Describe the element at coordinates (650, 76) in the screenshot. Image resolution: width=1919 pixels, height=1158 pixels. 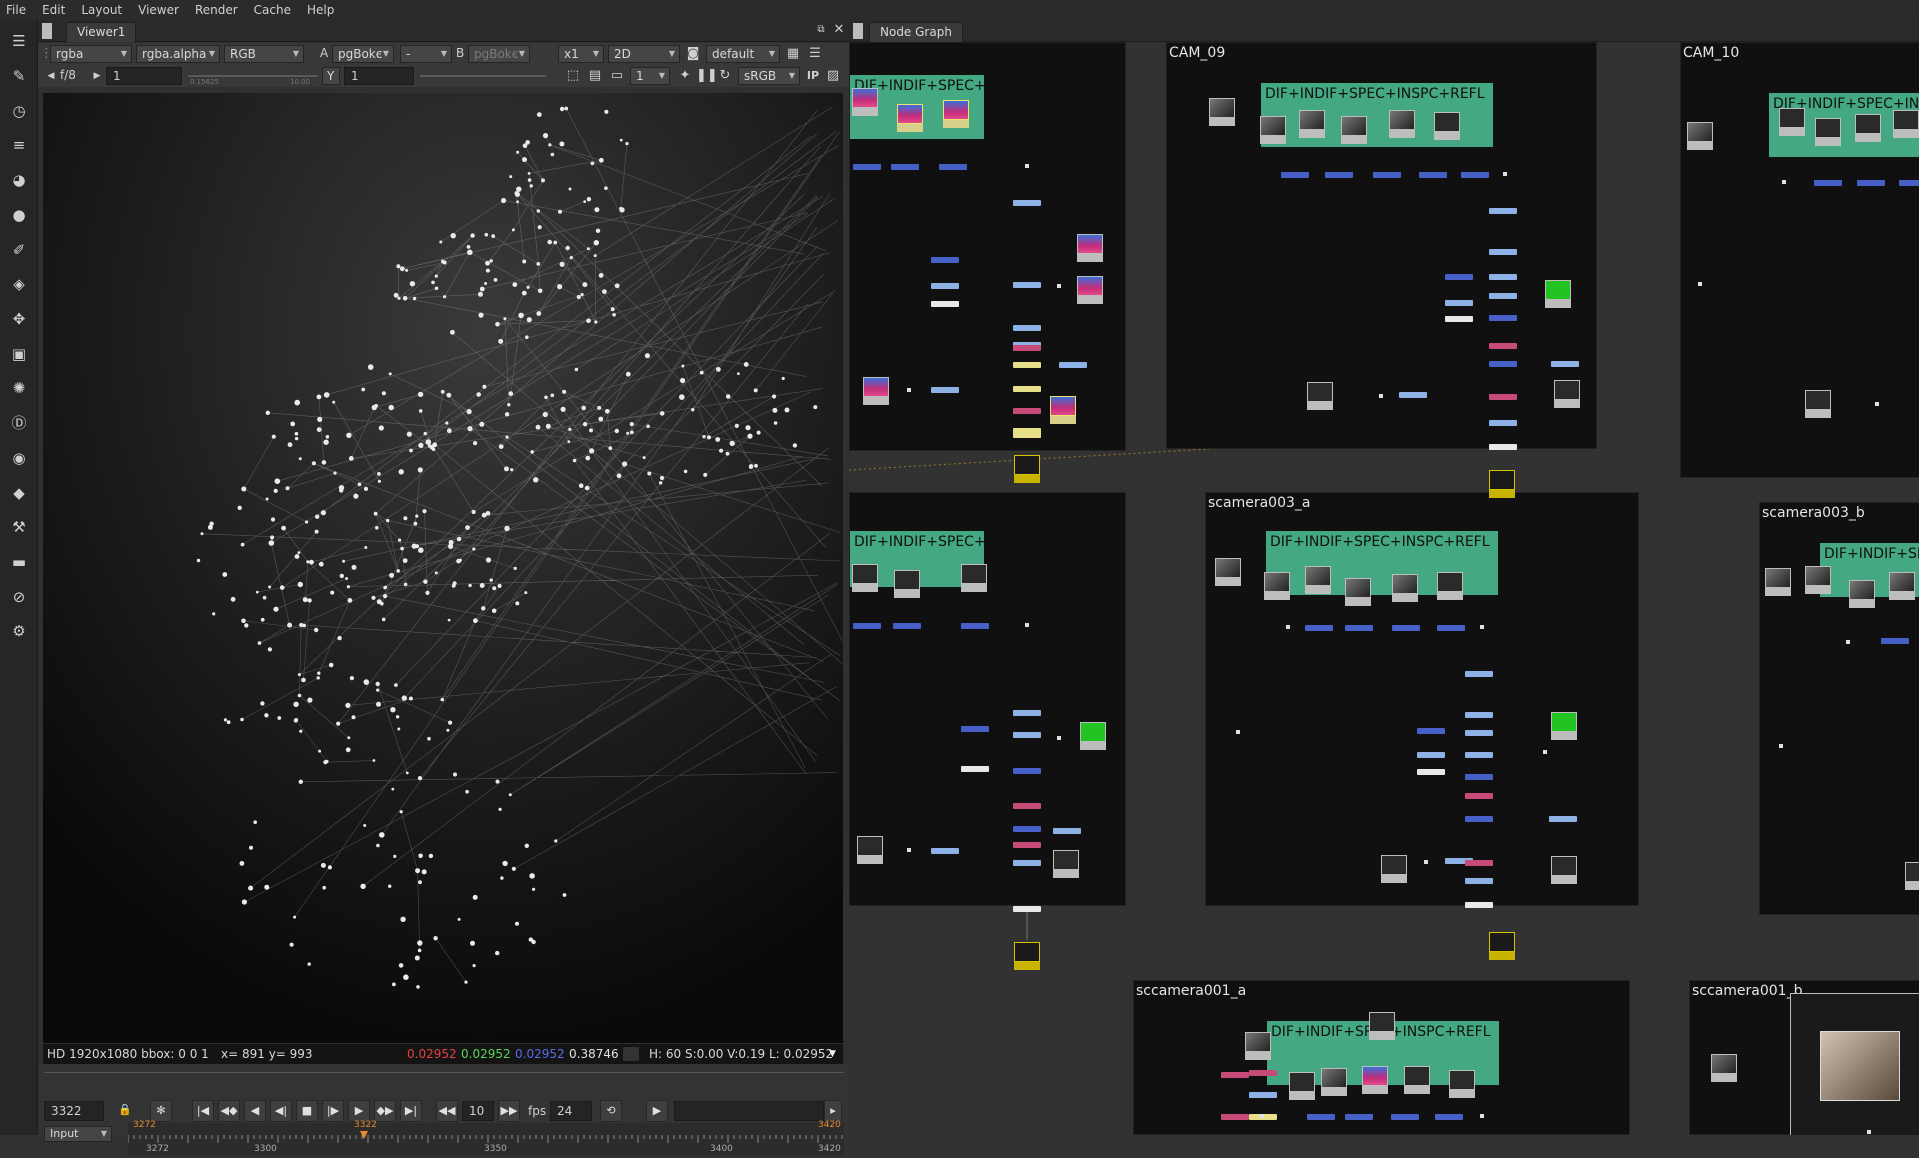
I see `proxy-scale-select: 1 ▼` at that location.